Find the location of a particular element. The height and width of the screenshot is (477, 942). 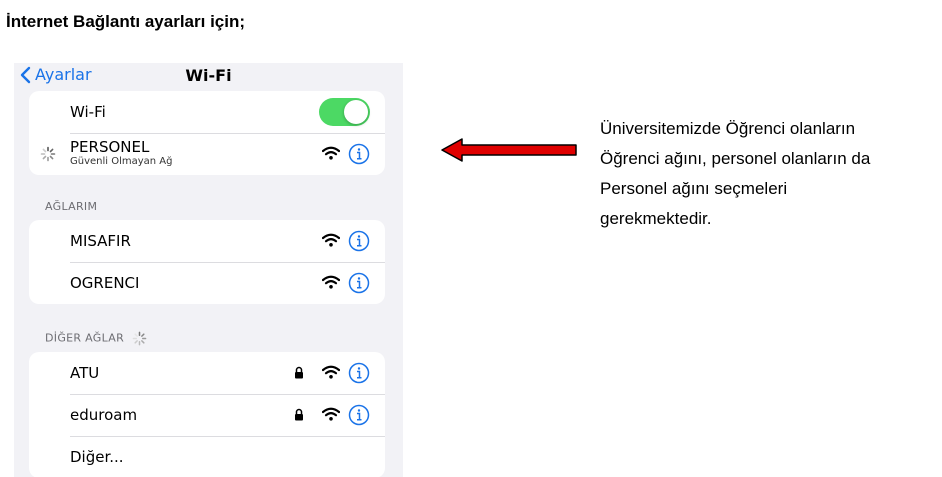

red-arrow-icon is located at coordinates (509, 150).